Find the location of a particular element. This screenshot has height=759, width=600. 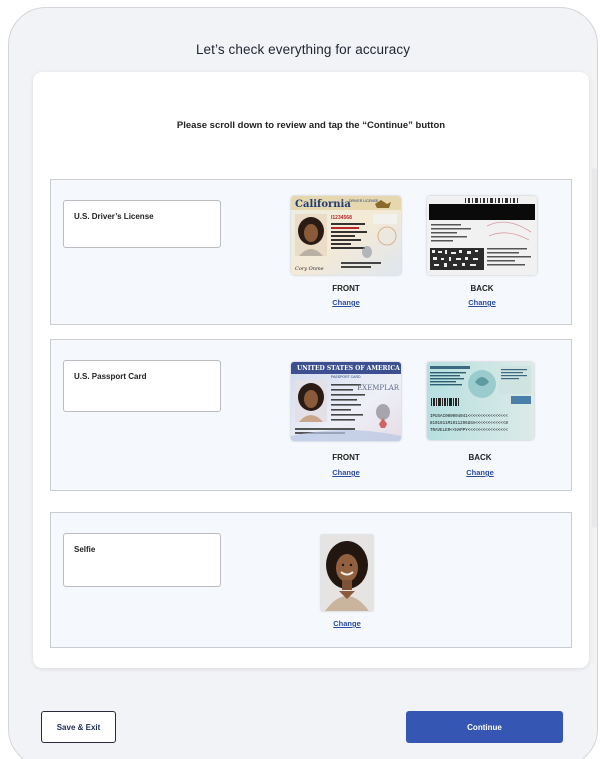

selfie-image is located at coordinates (347, 573).